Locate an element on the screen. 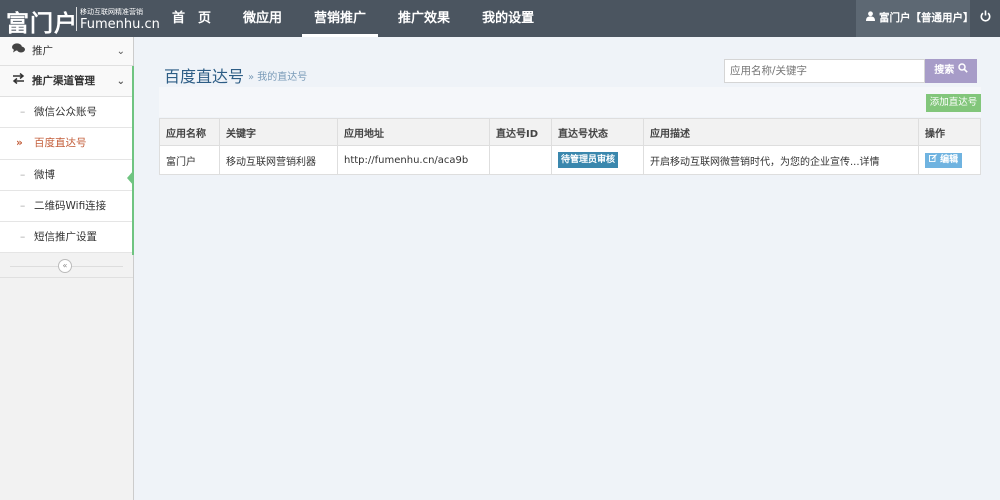 The width and height of the screenshot is (1000, 500). column-header: 应用名称 is located at coordinates (189, 132).